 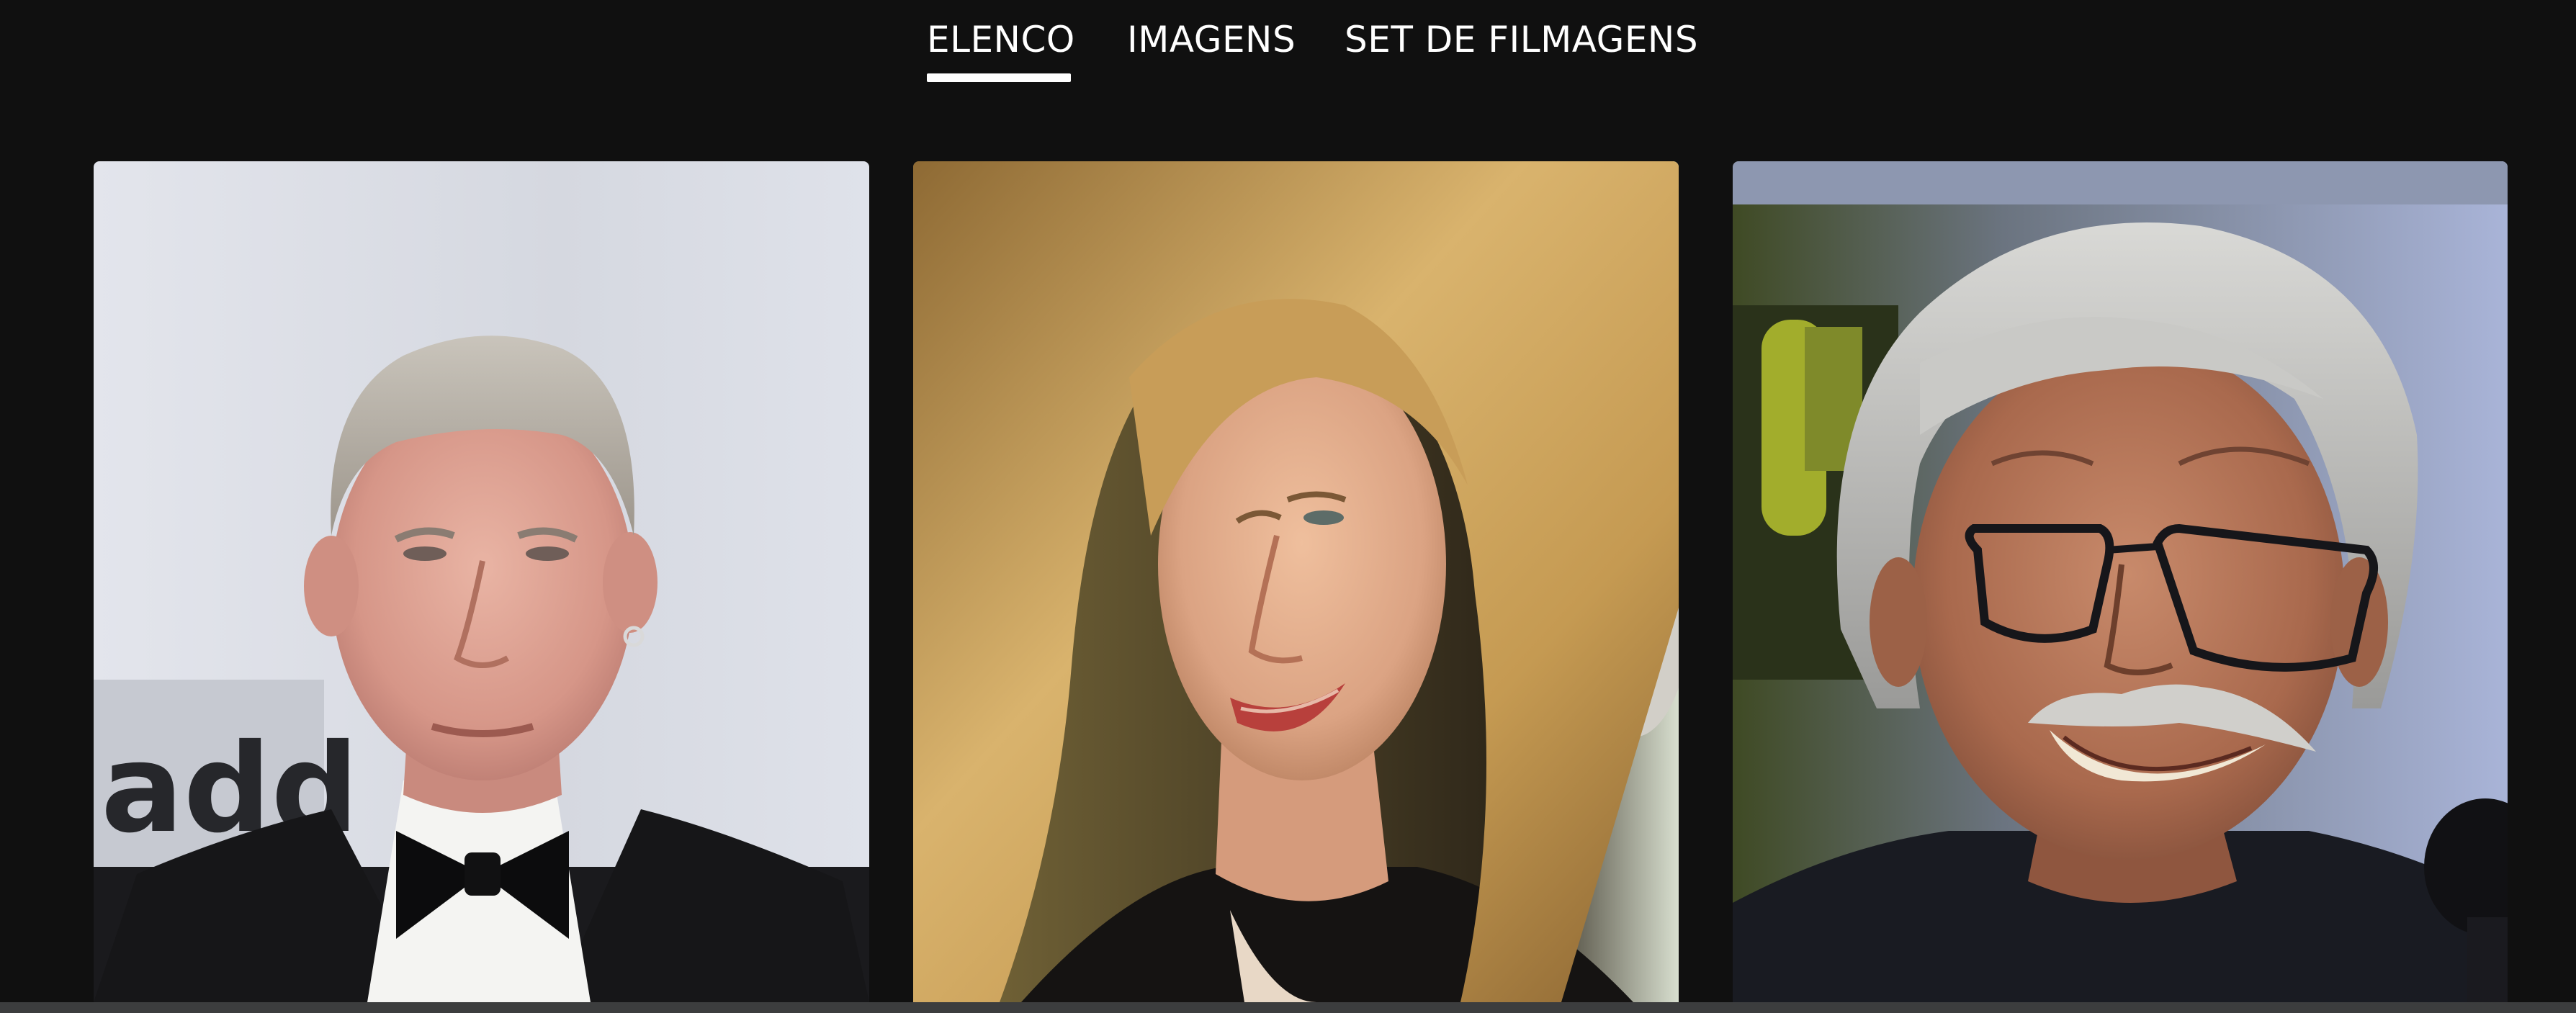 What do you see at coordinates (1001, 39) in the screenshot?
I see `tab-elenco: ELENCO` at bounding box center [1001, 39].